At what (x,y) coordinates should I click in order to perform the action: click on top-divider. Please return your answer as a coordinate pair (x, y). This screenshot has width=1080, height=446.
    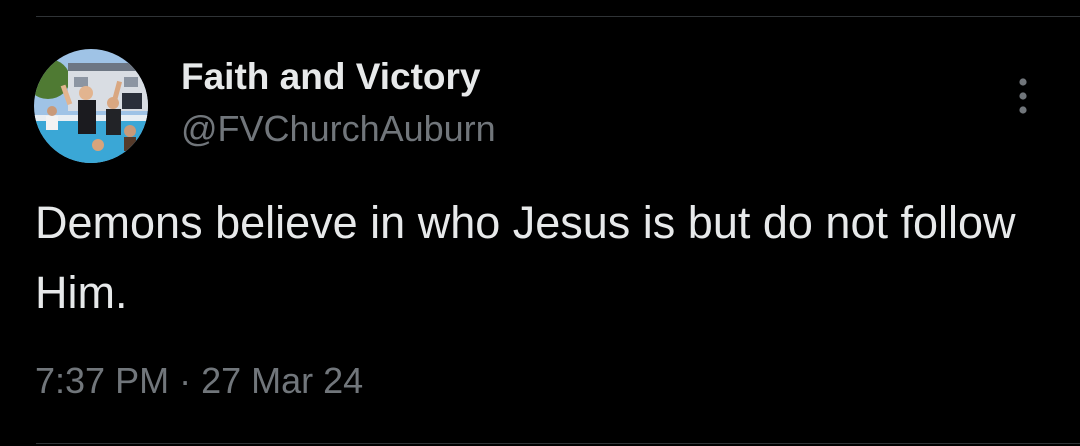
    Looking at the image, I should click on (558, 16).